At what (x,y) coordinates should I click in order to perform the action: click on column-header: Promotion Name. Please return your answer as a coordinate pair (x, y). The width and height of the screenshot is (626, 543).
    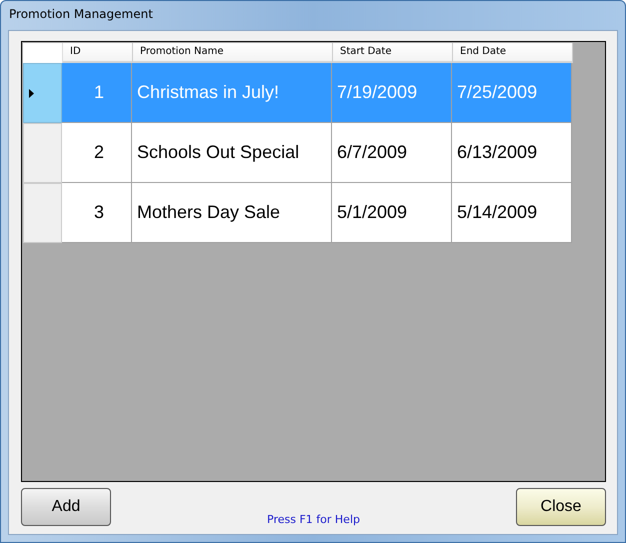
    Looking at the image, I should click on (233, 53).